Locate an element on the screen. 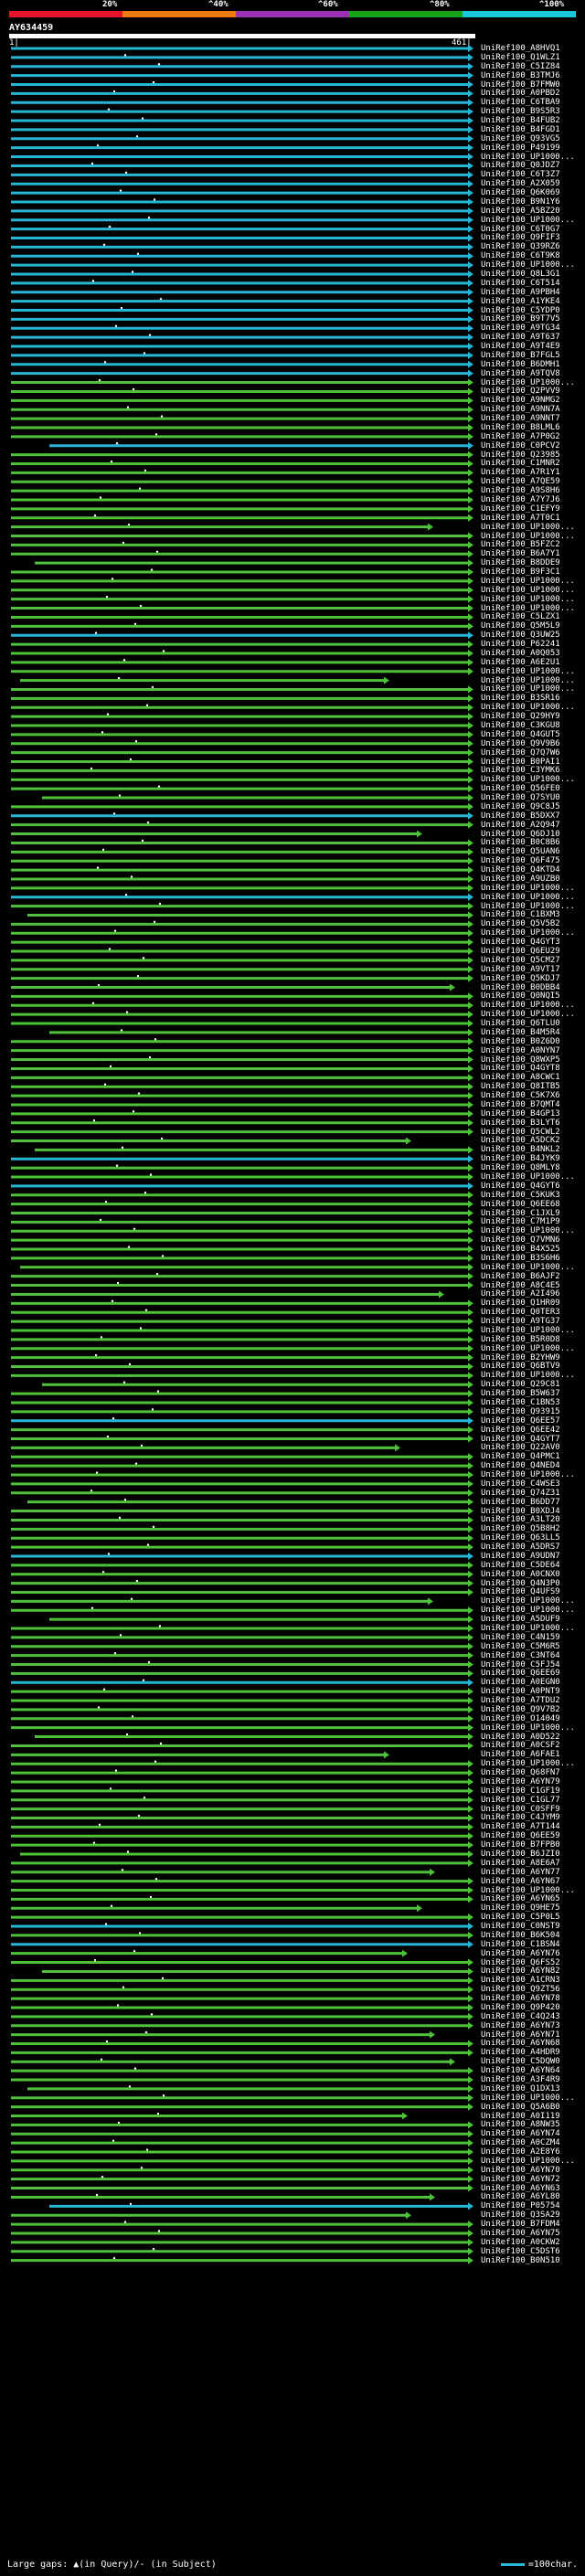 The width and height of the screenshot is (585, 2576). hit-label: UniRef100_A0CZM4 is located at coordinates (520, 2142).